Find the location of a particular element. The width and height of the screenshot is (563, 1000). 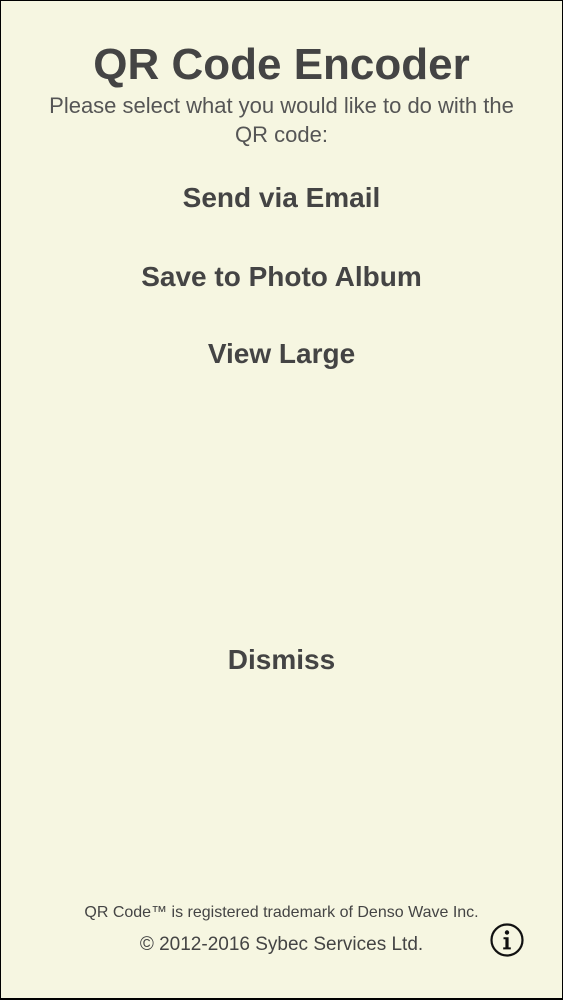

info-button is located at coordinates (507, 940).